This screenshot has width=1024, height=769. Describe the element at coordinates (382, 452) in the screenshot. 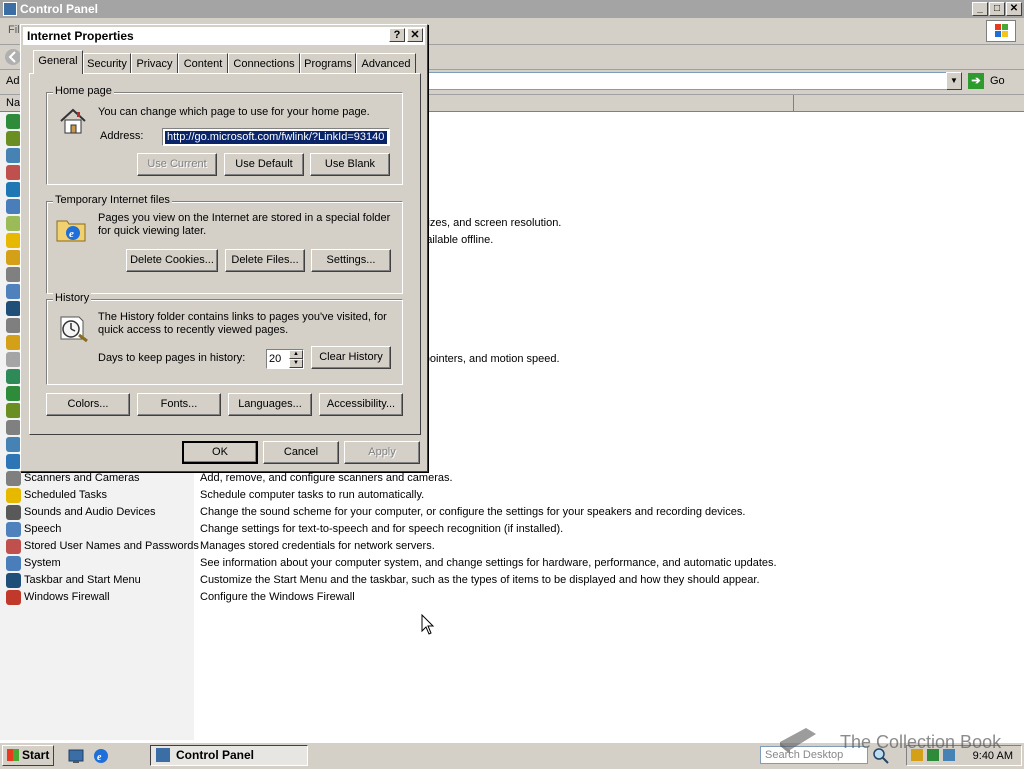

I see `apply-button: Apply` at that location.